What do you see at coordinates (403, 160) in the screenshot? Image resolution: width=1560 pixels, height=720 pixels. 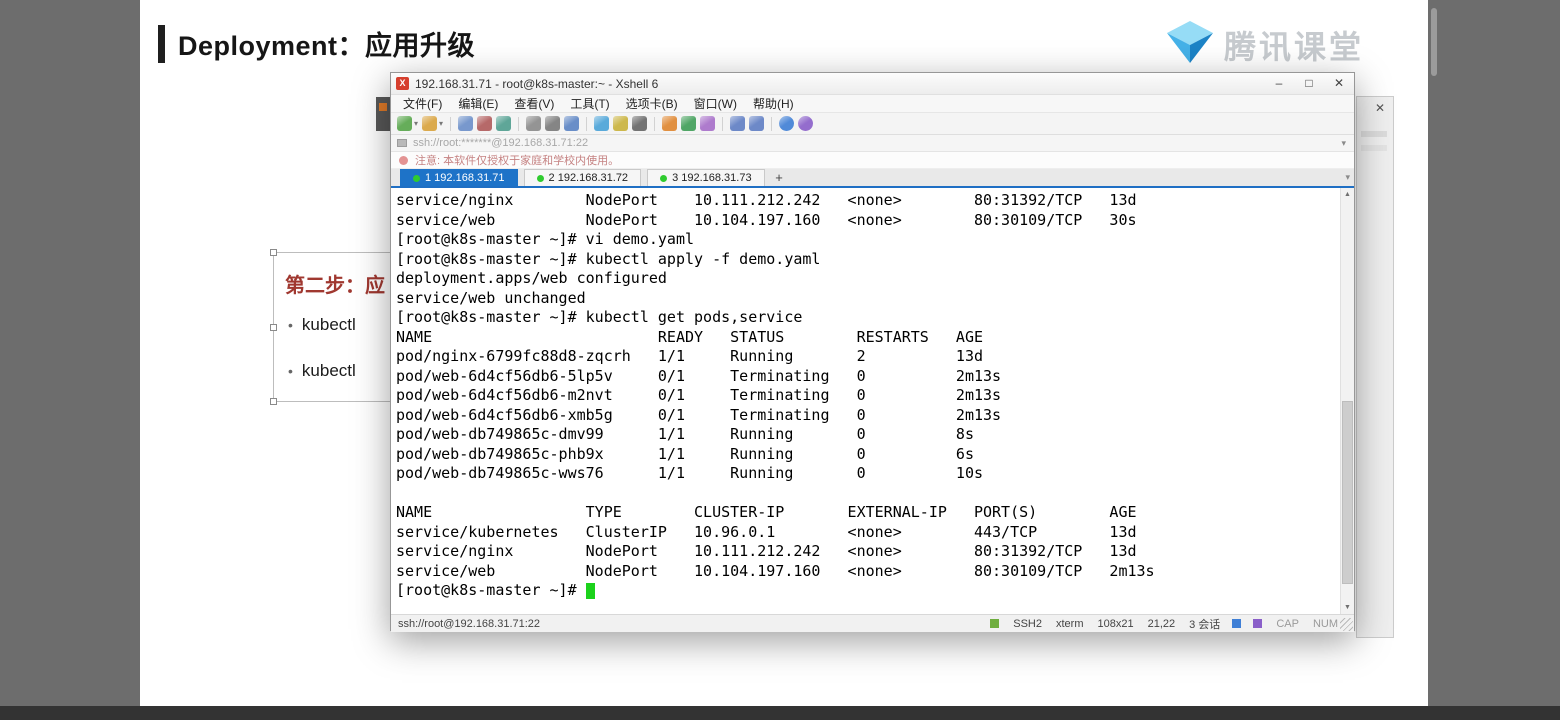 I see `notice-icon` at bounding box center [403, 160].